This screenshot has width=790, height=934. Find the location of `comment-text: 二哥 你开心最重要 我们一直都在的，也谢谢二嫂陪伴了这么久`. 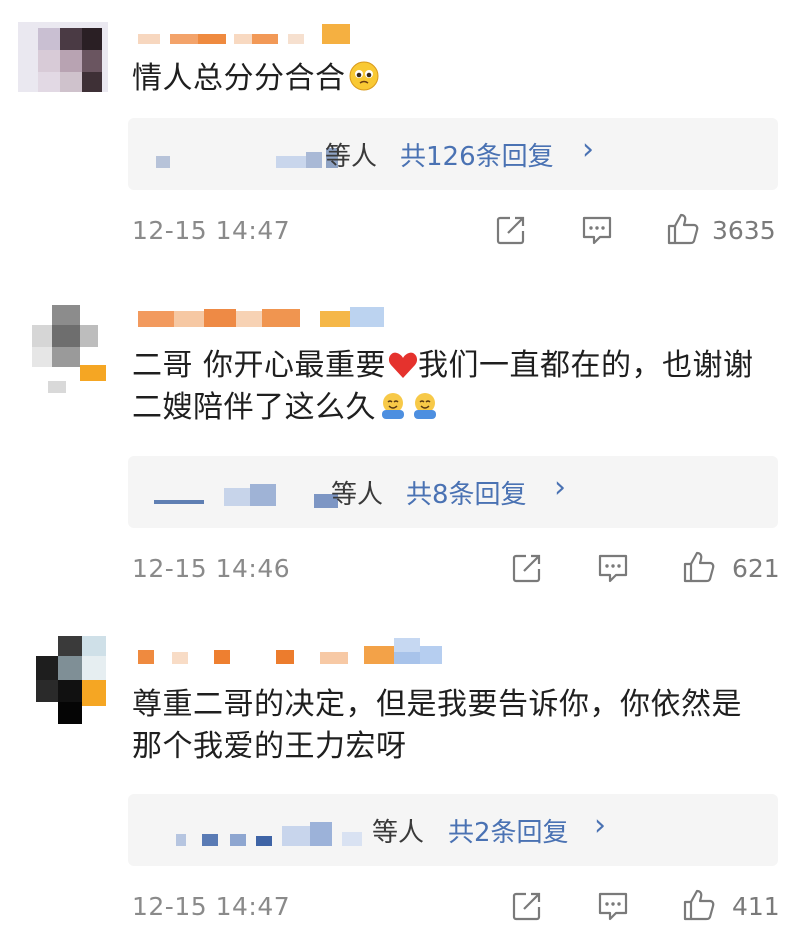

comment-text: 二哥 你开心最重要 我们一直都在的，也谢谢二嫂陪伴了这么久 is located at coordinates (443, 386).